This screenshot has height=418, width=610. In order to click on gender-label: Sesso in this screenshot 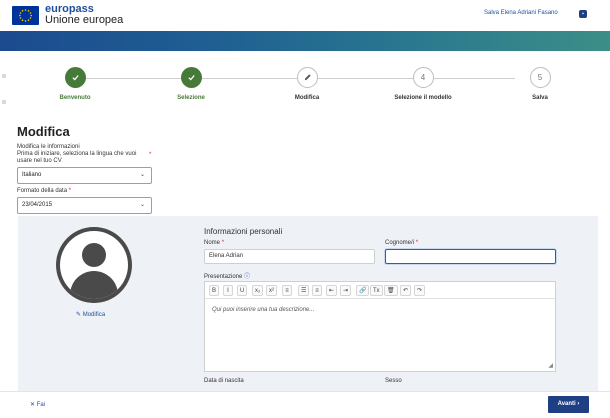, I will do `click(393, 381)`.